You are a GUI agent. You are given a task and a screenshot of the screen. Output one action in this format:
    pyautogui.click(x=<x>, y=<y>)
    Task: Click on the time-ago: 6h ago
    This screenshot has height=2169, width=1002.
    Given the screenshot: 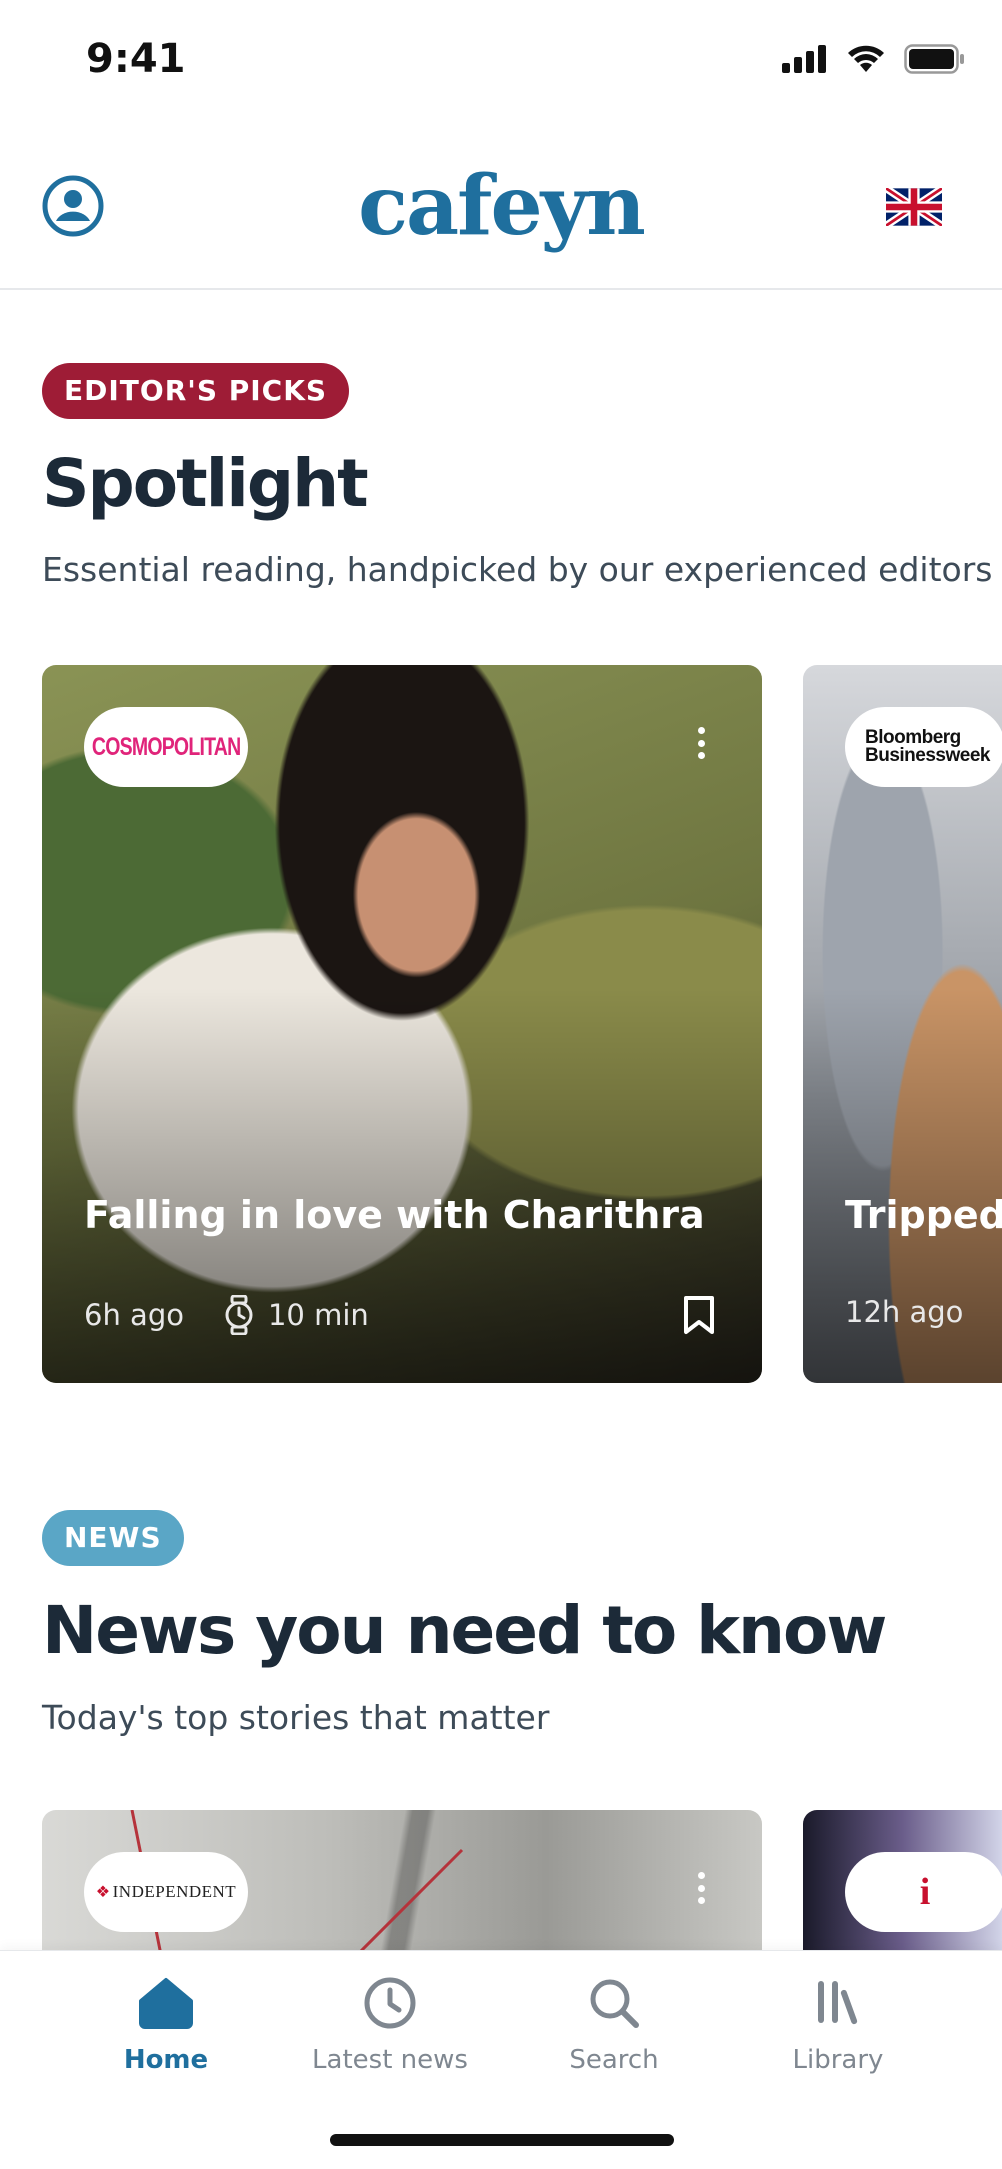 What is the action you would take?
    pyautogui.click(x=134, y=1315)
    